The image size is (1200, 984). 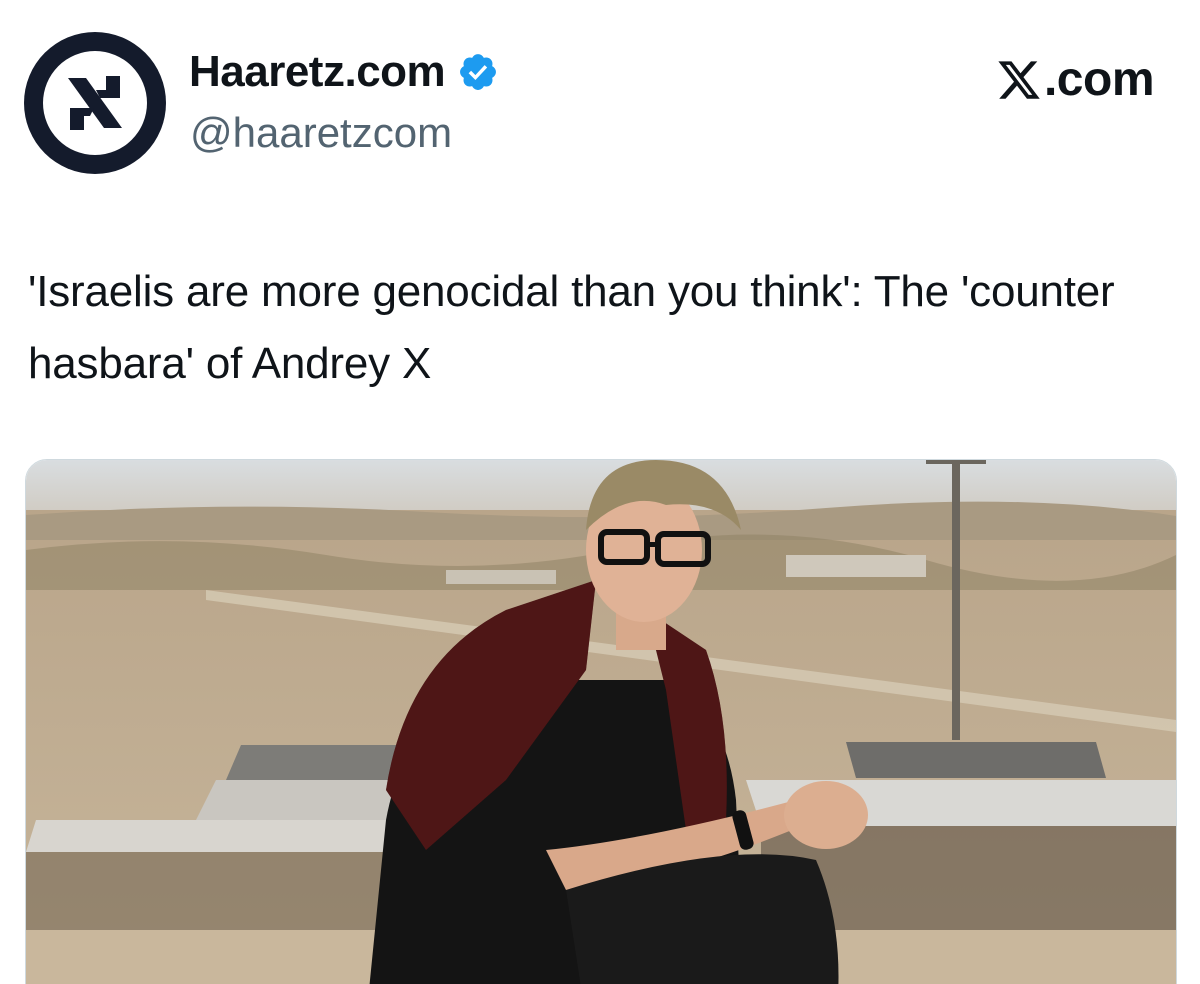 What do you see at coordinates (321, 133) in the screenshot?
I see `account-handle: @haaretzcom` at bounding box center [321, 133].